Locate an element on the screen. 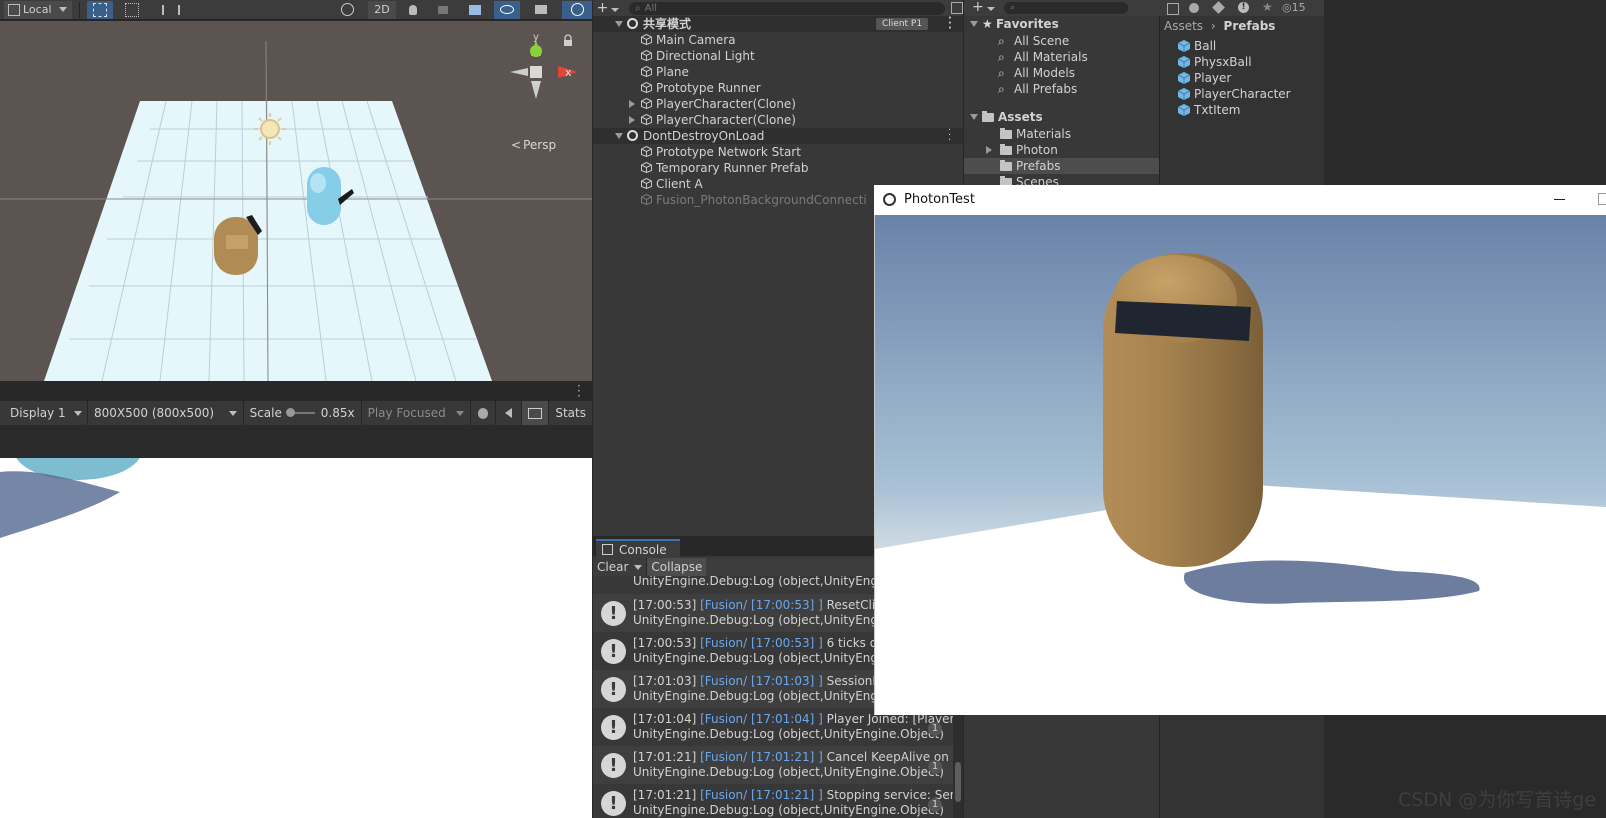 This screenshot has height=818, width=1606. folder-item: Photon is located at coordinates (1061, 150).